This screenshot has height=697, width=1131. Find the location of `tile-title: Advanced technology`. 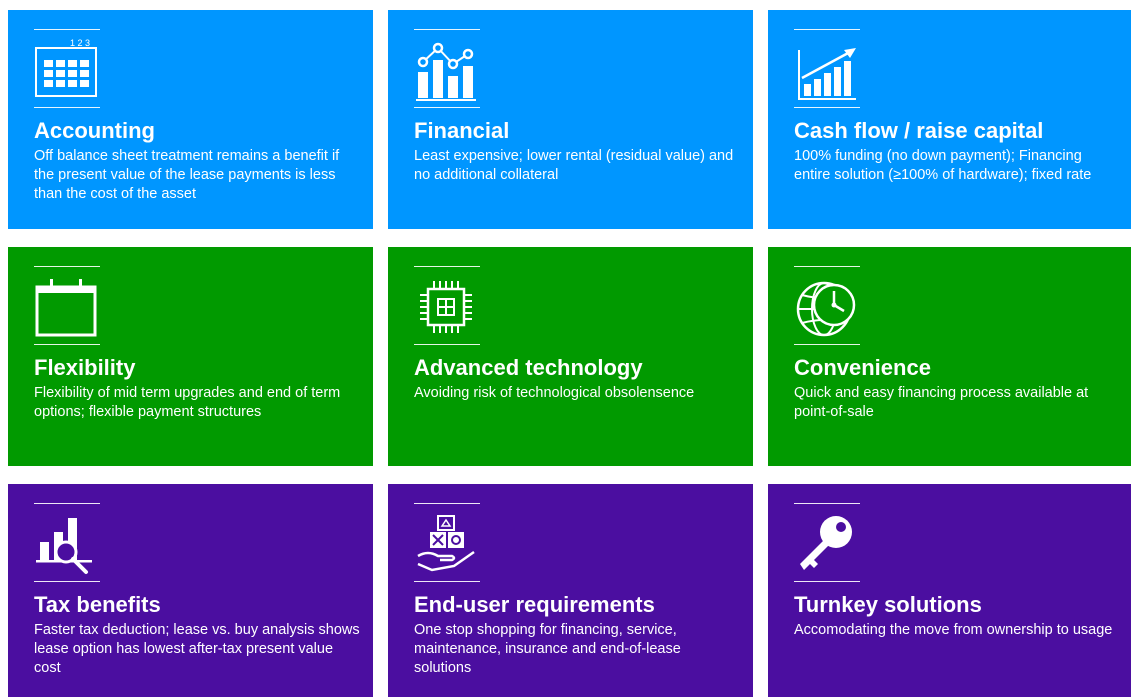

tile-title: Advanced technology is located at coordinates (528, 367).